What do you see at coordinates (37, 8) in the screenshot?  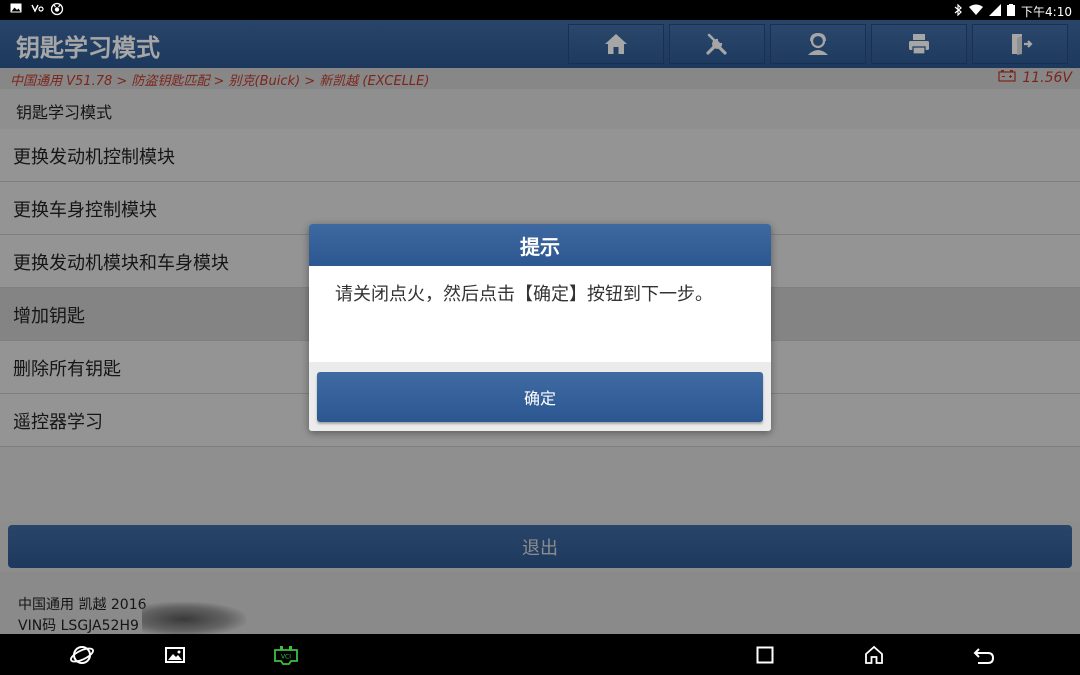 I see `voicemail-icon` at bounding box center [37, 8].